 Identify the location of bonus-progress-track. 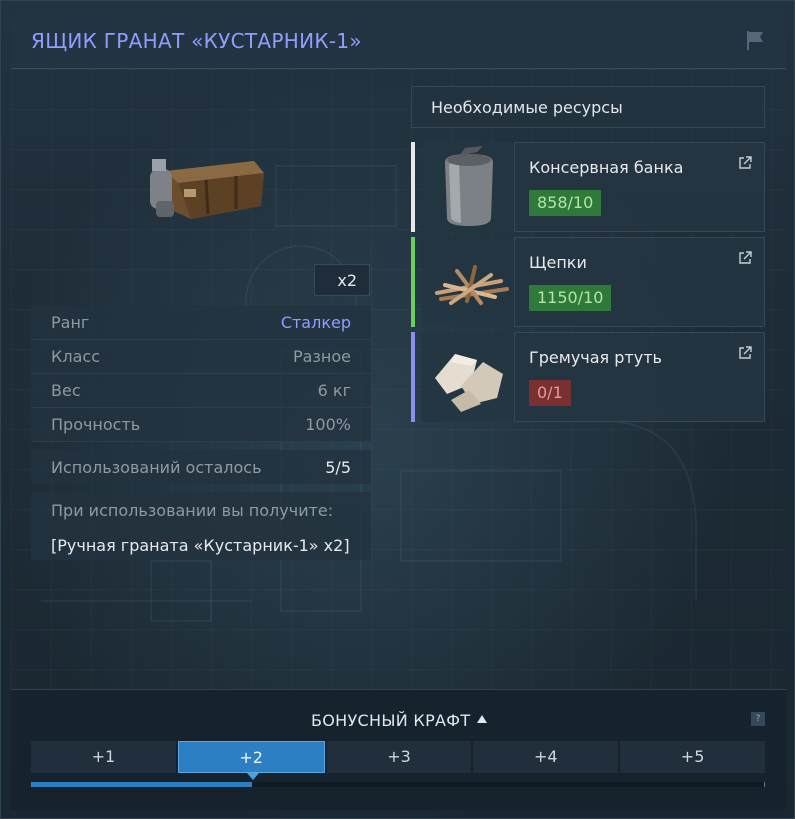
(398, 784).